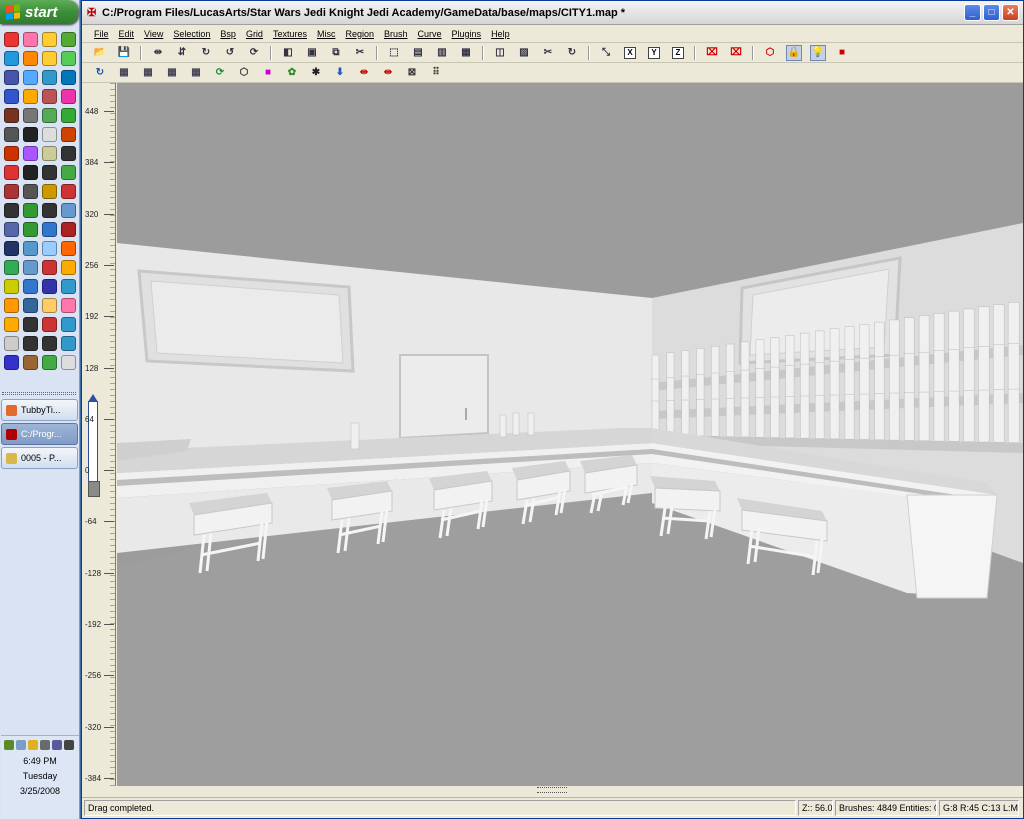  I want to click on view-3-icon: ▦, so click(172, 73).